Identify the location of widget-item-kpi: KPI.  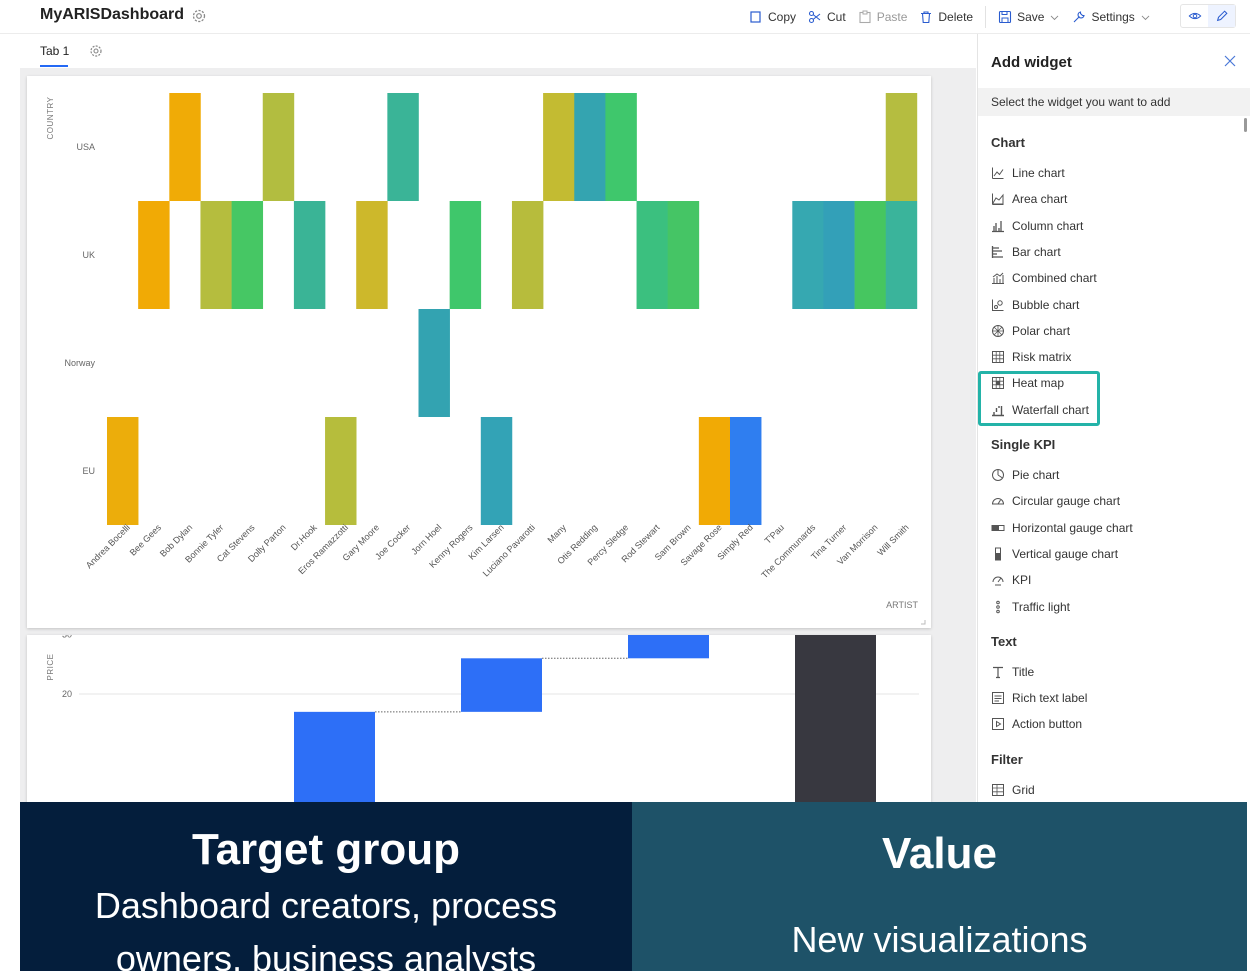
(1011, 580).